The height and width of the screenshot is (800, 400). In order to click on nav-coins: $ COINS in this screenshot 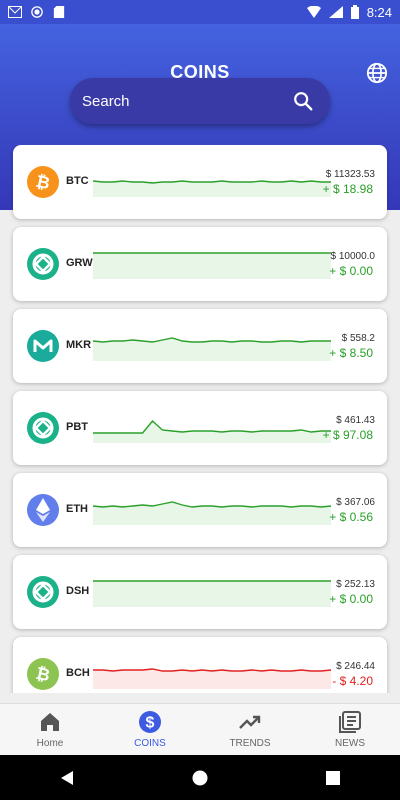, I will do `click(150, 729)`.